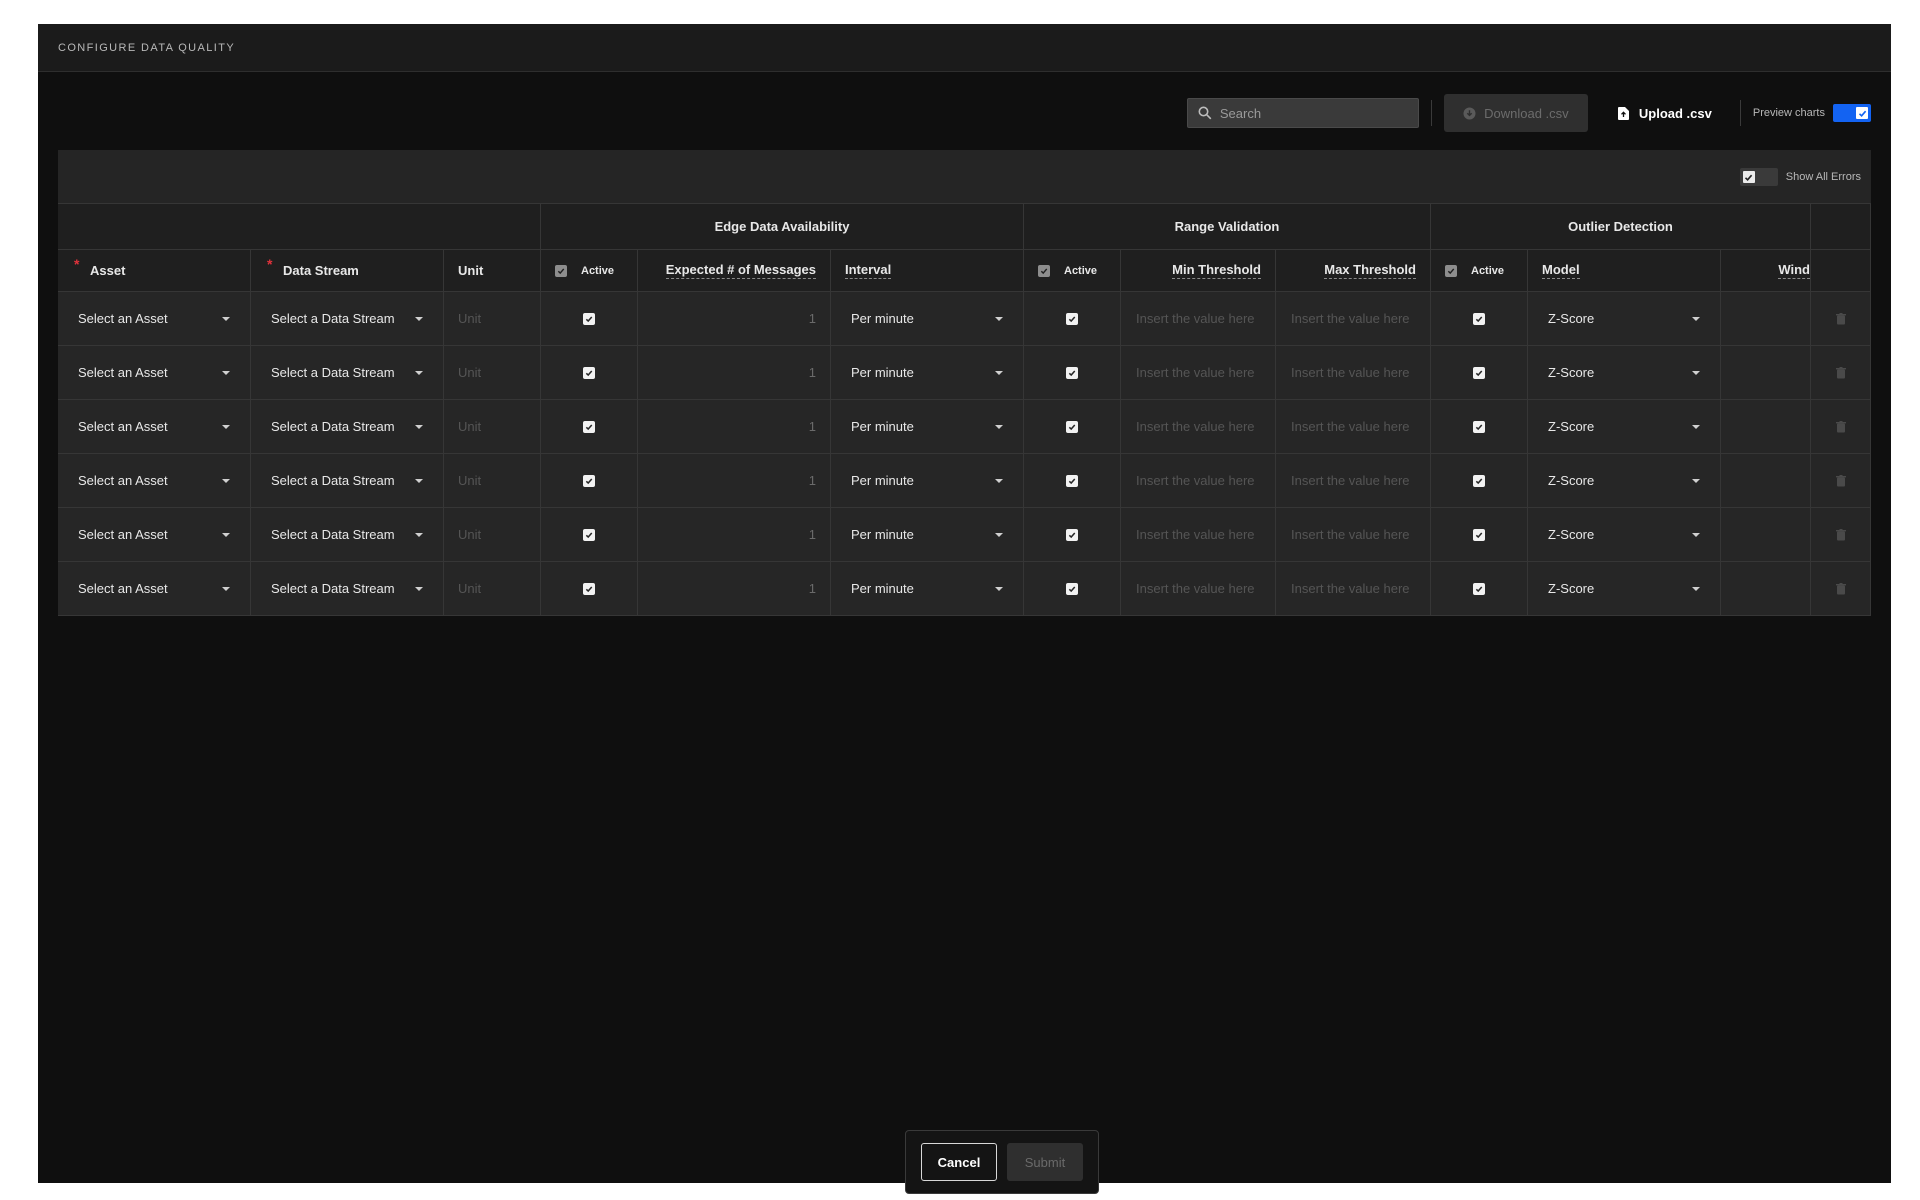 Image resolution: width=1920 pixels, height=1200 pixels. What do you see at coordinates (1665, 113) in the screenshot?
I see `upload-csv-button: Upload .csv` at bounding box center [1665, 113].